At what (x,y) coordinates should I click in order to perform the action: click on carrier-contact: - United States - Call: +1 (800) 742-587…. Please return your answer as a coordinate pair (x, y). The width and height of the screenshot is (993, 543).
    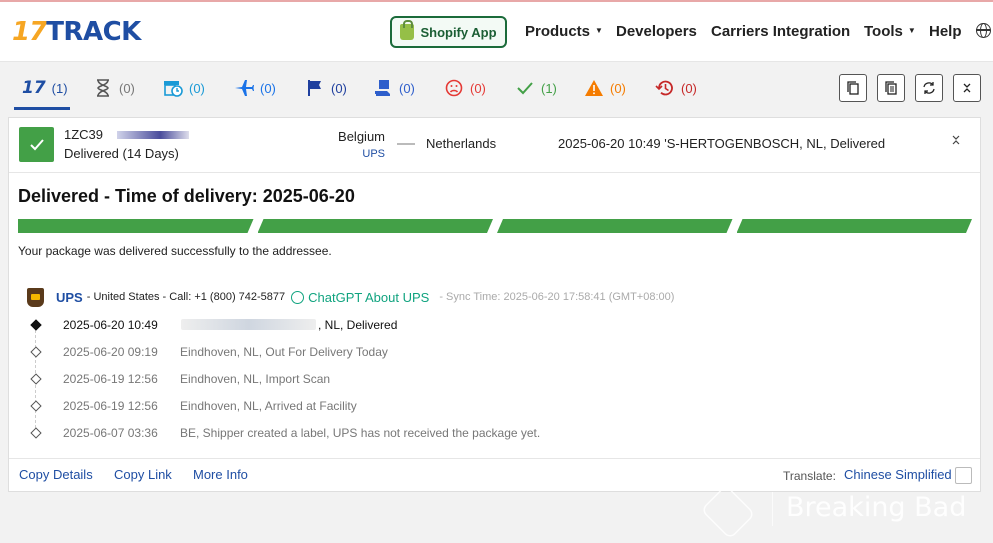
    Looking at the image, I should click on (186, 297).